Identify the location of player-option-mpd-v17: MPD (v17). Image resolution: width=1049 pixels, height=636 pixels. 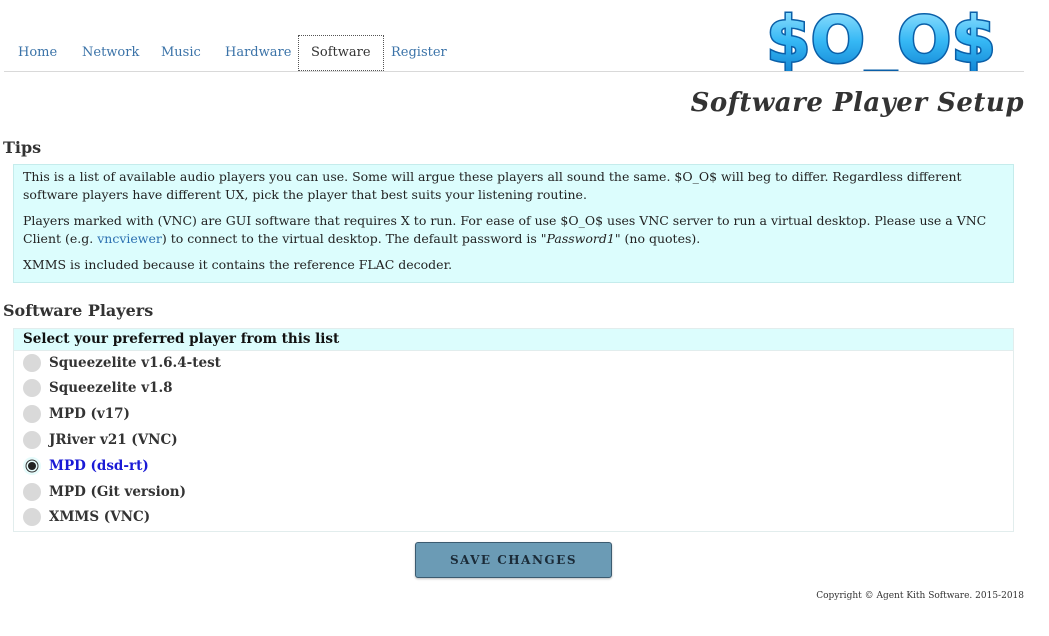
(76, 414).